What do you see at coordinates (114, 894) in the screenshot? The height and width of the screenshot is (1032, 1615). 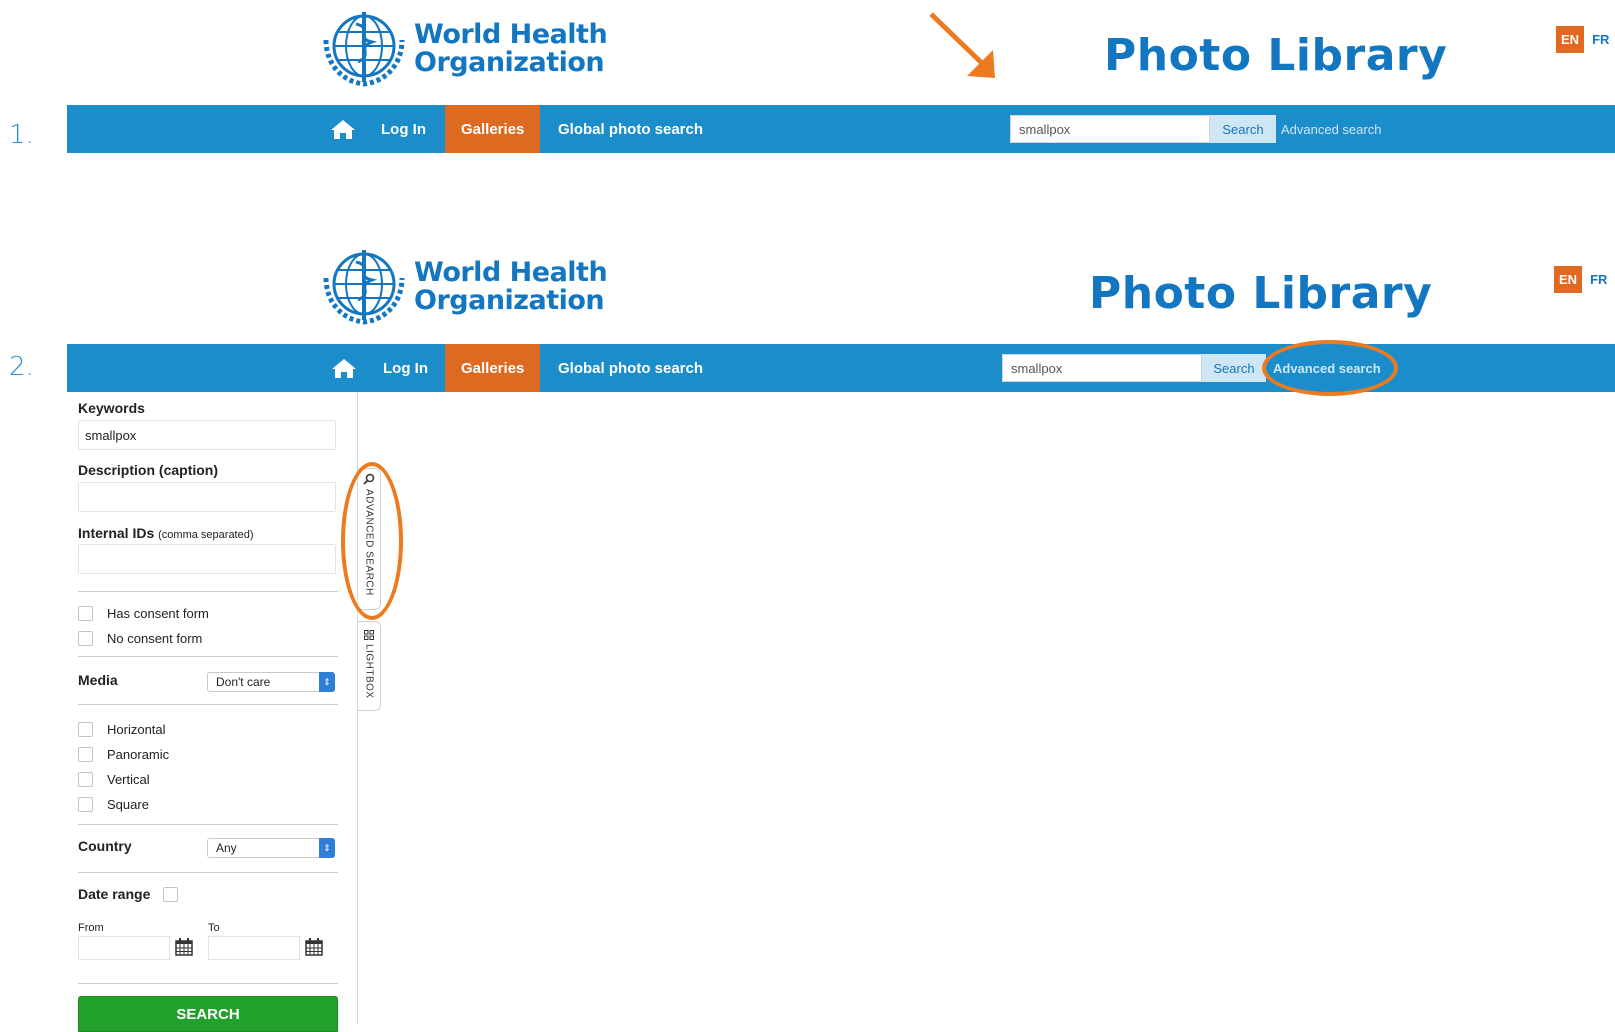 I see `date-range-label: Date range` at bounding box center [114, 894].